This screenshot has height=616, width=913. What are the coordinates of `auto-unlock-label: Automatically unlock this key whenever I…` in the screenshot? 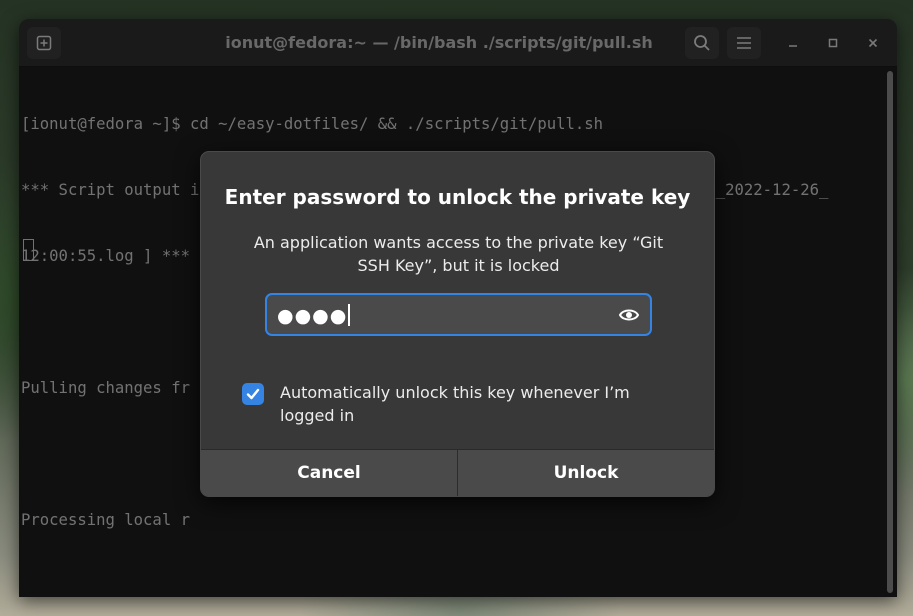 It's located at (455, 404).